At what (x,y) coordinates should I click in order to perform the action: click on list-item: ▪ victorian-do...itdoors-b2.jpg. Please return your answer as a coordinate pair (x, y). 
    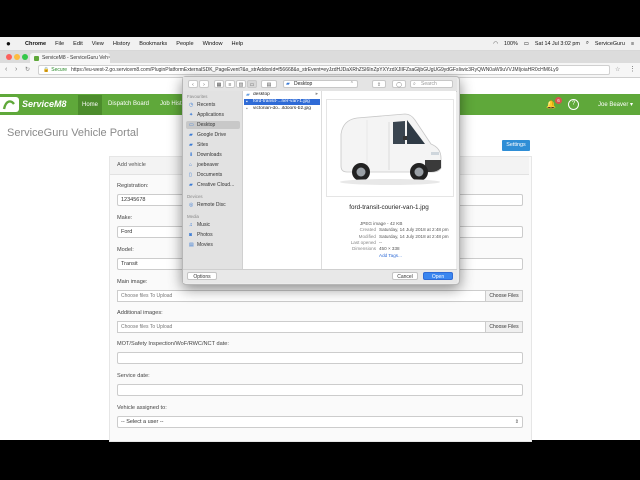
    Looking at the image, I should click on (282, 109).